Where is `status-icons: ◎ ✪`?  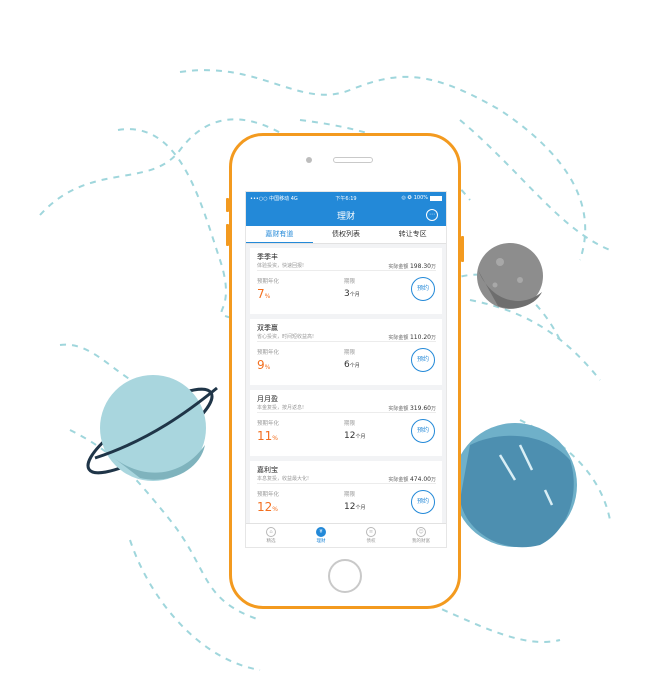 status-icons: ◎ ✪ is located at coordinates (406, 198).